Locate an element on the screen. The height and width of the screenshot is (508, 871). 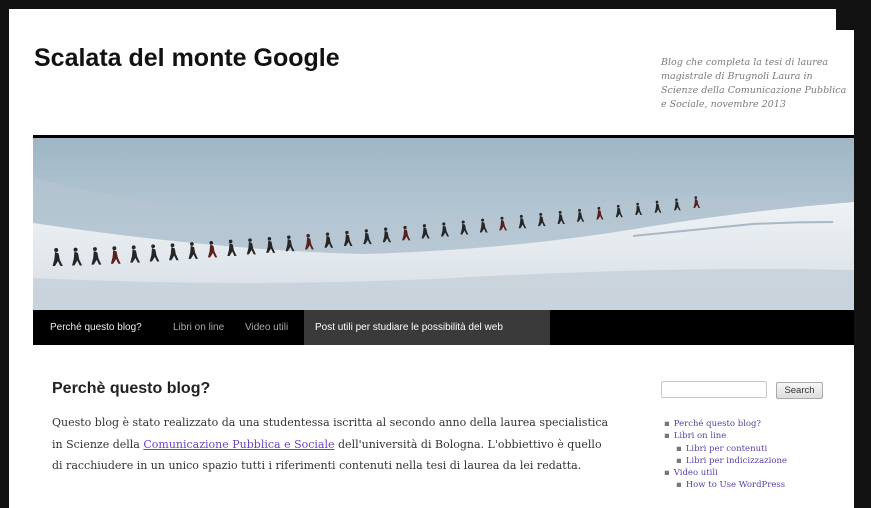
post-inline-link: Comunicazione Pubblica e Sociale is located at coordinates (238, 444).